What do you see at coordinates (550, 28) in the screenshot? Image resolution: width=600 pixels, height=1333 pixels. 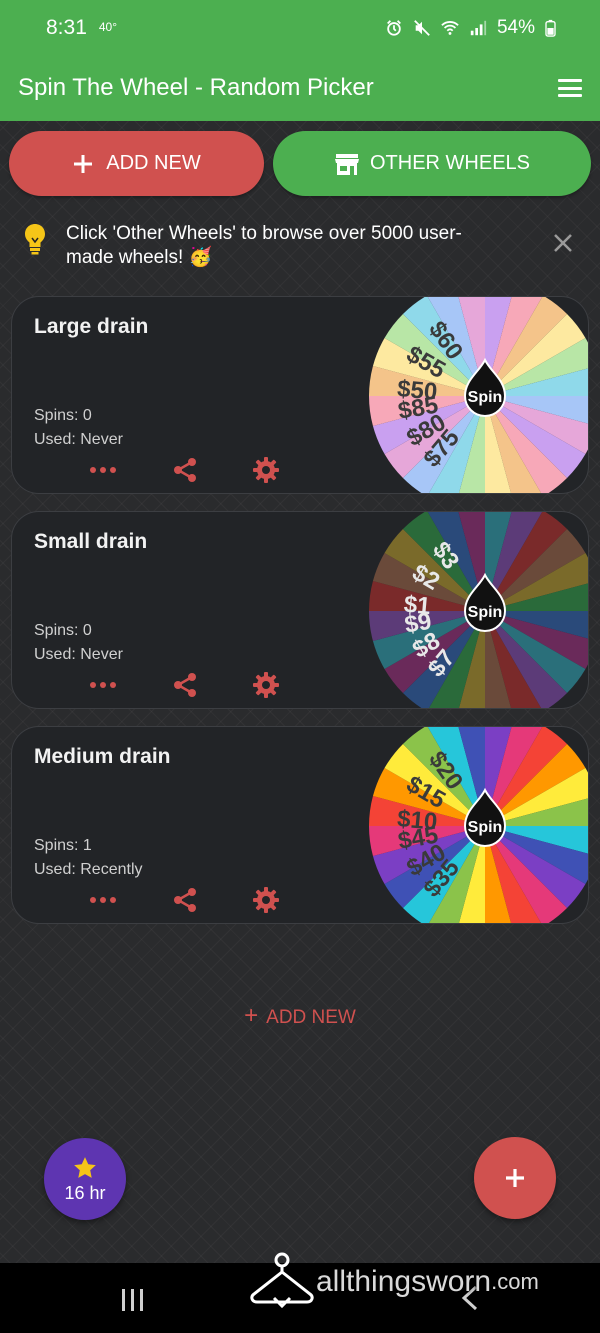 I see `battery-icon` at bounding box center [550, 28].